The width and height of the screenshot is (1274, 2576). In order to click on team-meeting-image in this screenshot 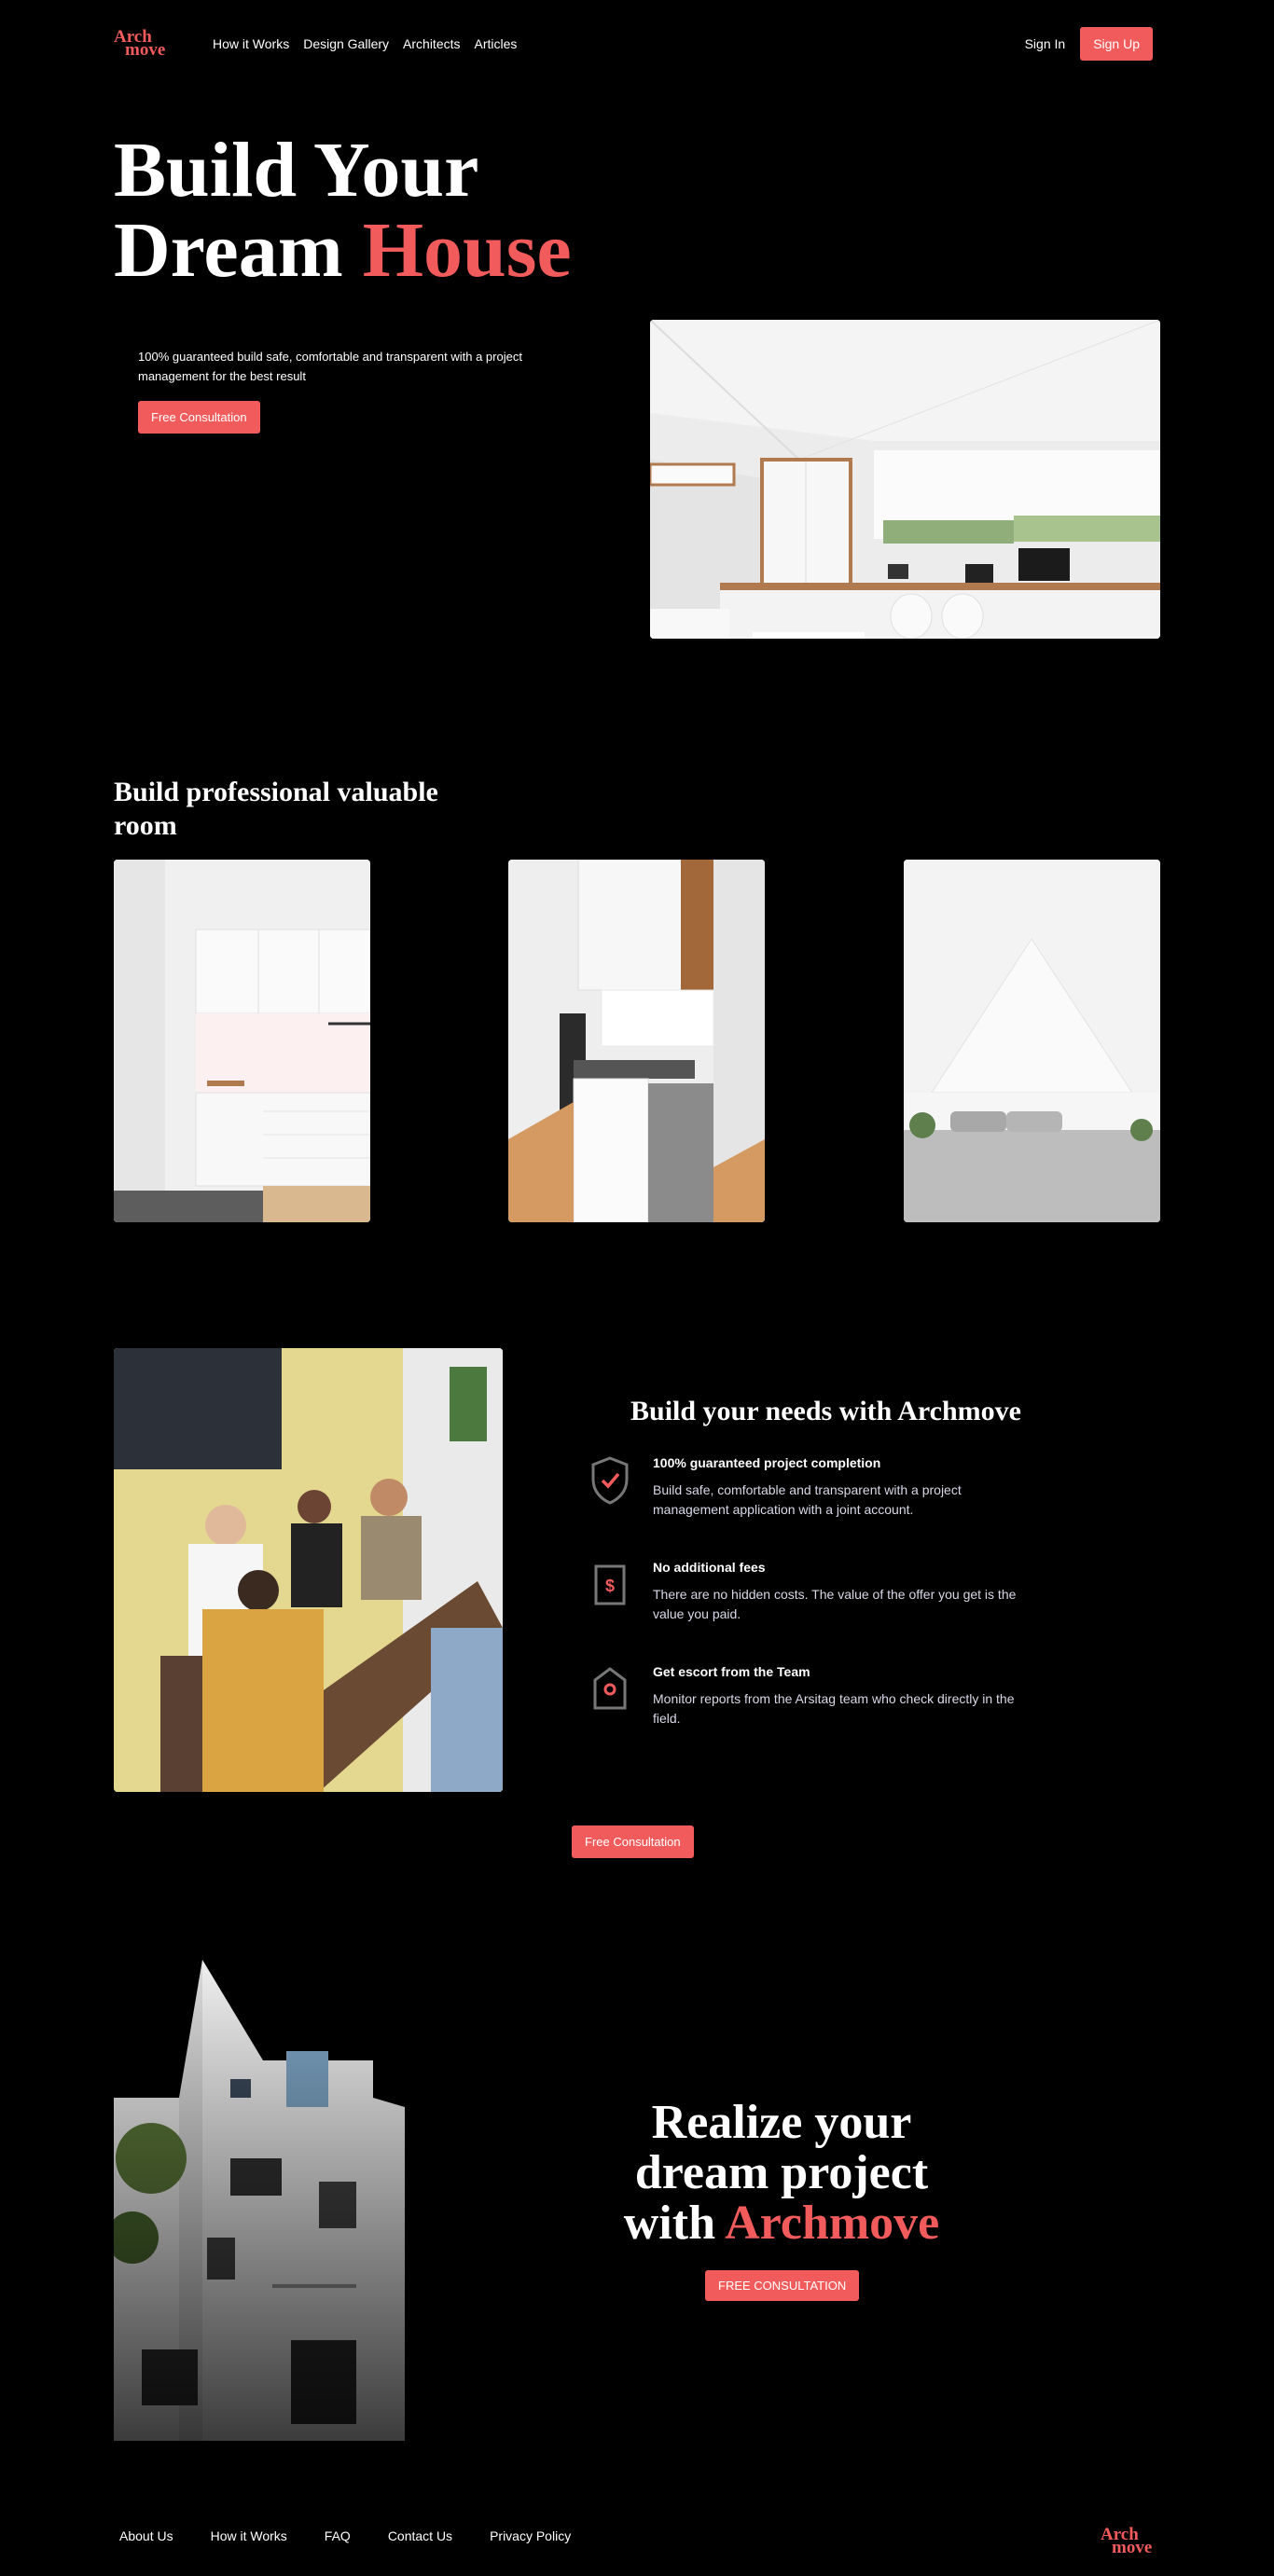, I will do `click(309, 1570)`.